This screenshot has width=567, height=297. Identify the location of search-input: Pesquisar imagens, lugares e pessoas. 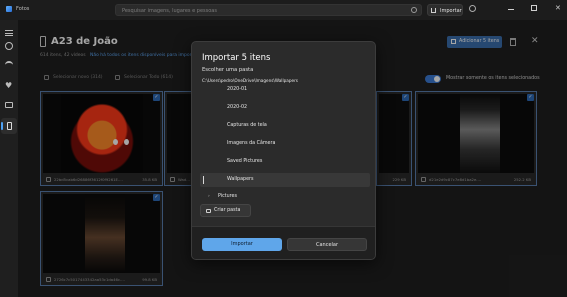
(268, 10).